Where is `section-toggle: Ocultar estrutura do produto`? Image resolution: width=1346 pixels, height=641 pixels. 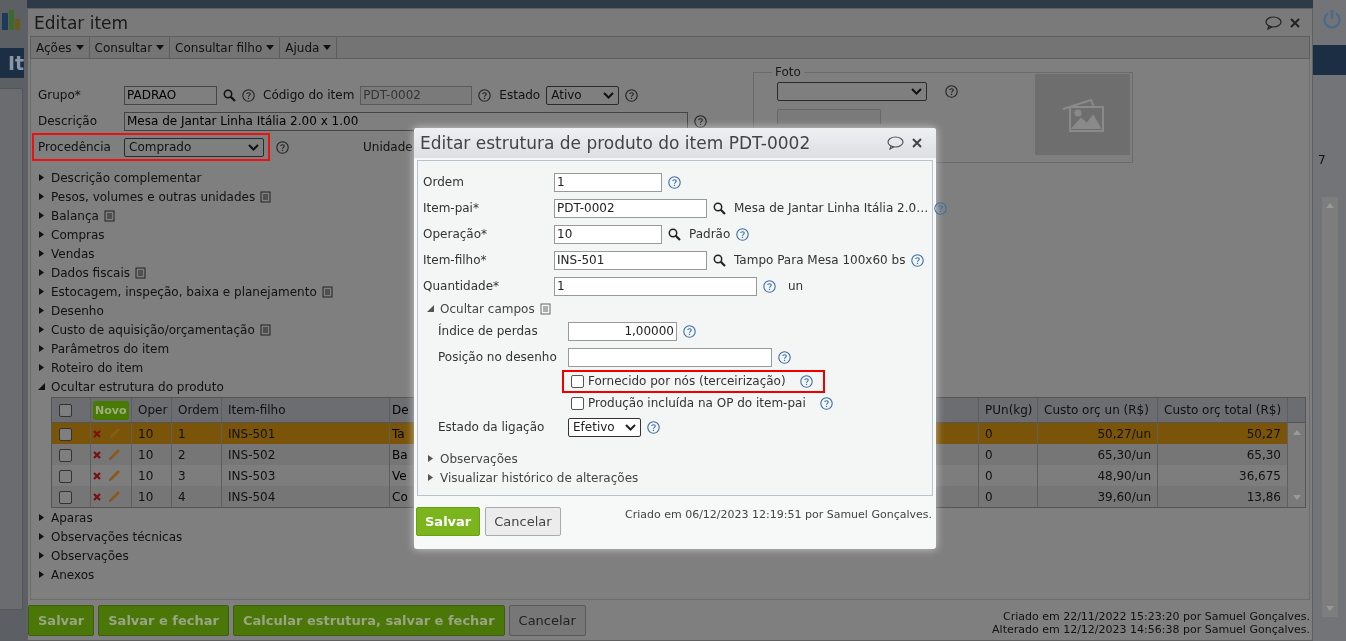
section-toggle: Ocultar estrutura do produto is located at coordinates (137, 386).